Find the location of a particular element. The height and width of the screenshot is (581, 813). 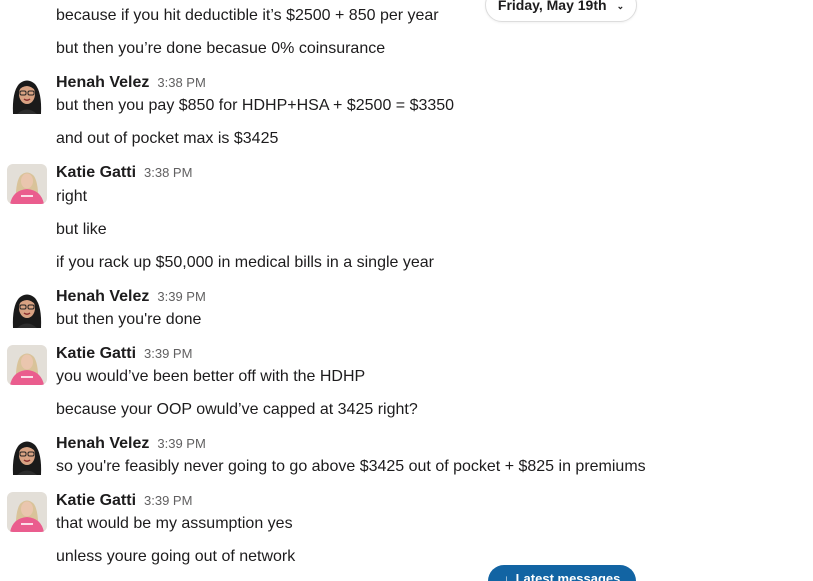

chevron-down-icon: ⌄ is located at coordinates (620, 6).